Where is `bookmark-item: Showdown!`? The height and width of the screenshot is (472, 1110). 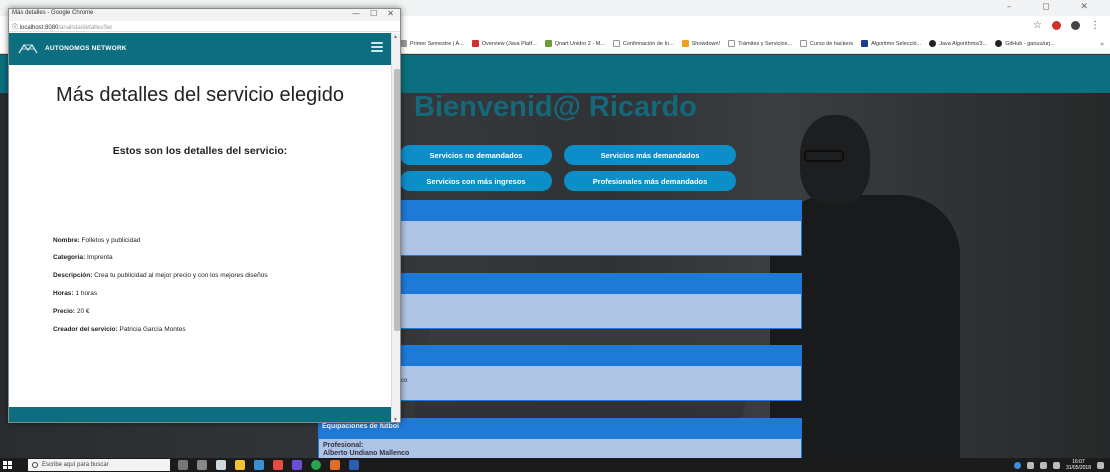 bookmark-item: Showdown! is located at coordinates (700, 43).